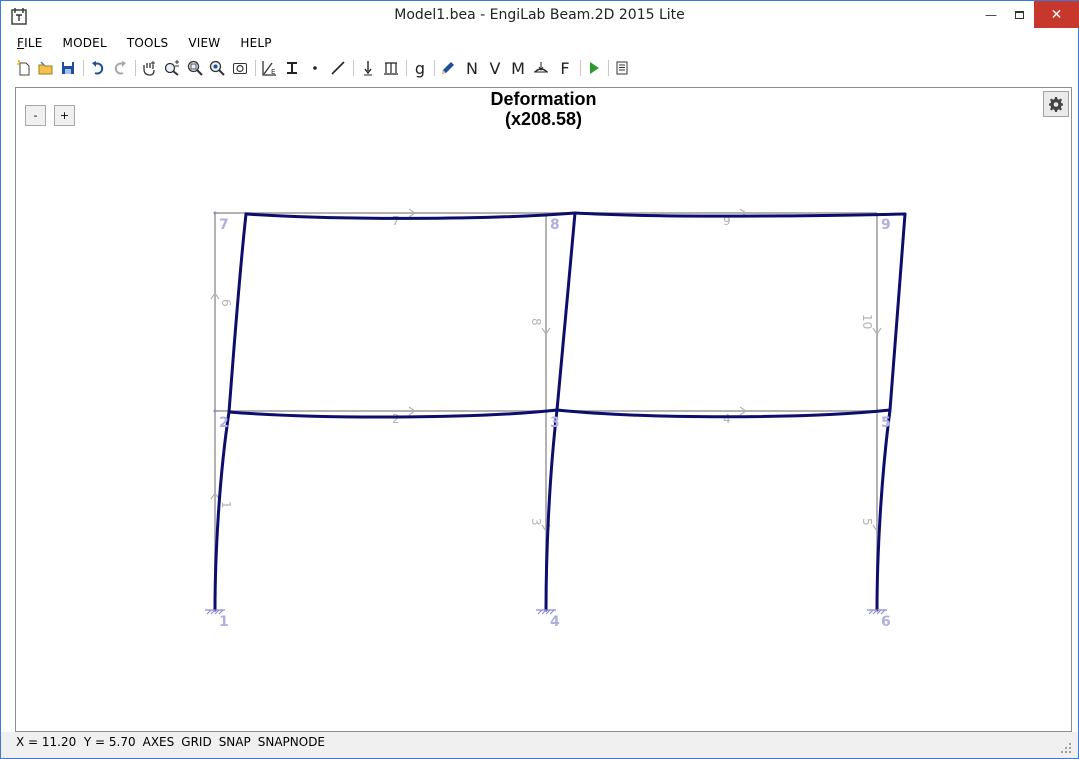  Describe the element at coordinates (495, 68) in the screenshot. I see `shear-force-button: V` at that location.